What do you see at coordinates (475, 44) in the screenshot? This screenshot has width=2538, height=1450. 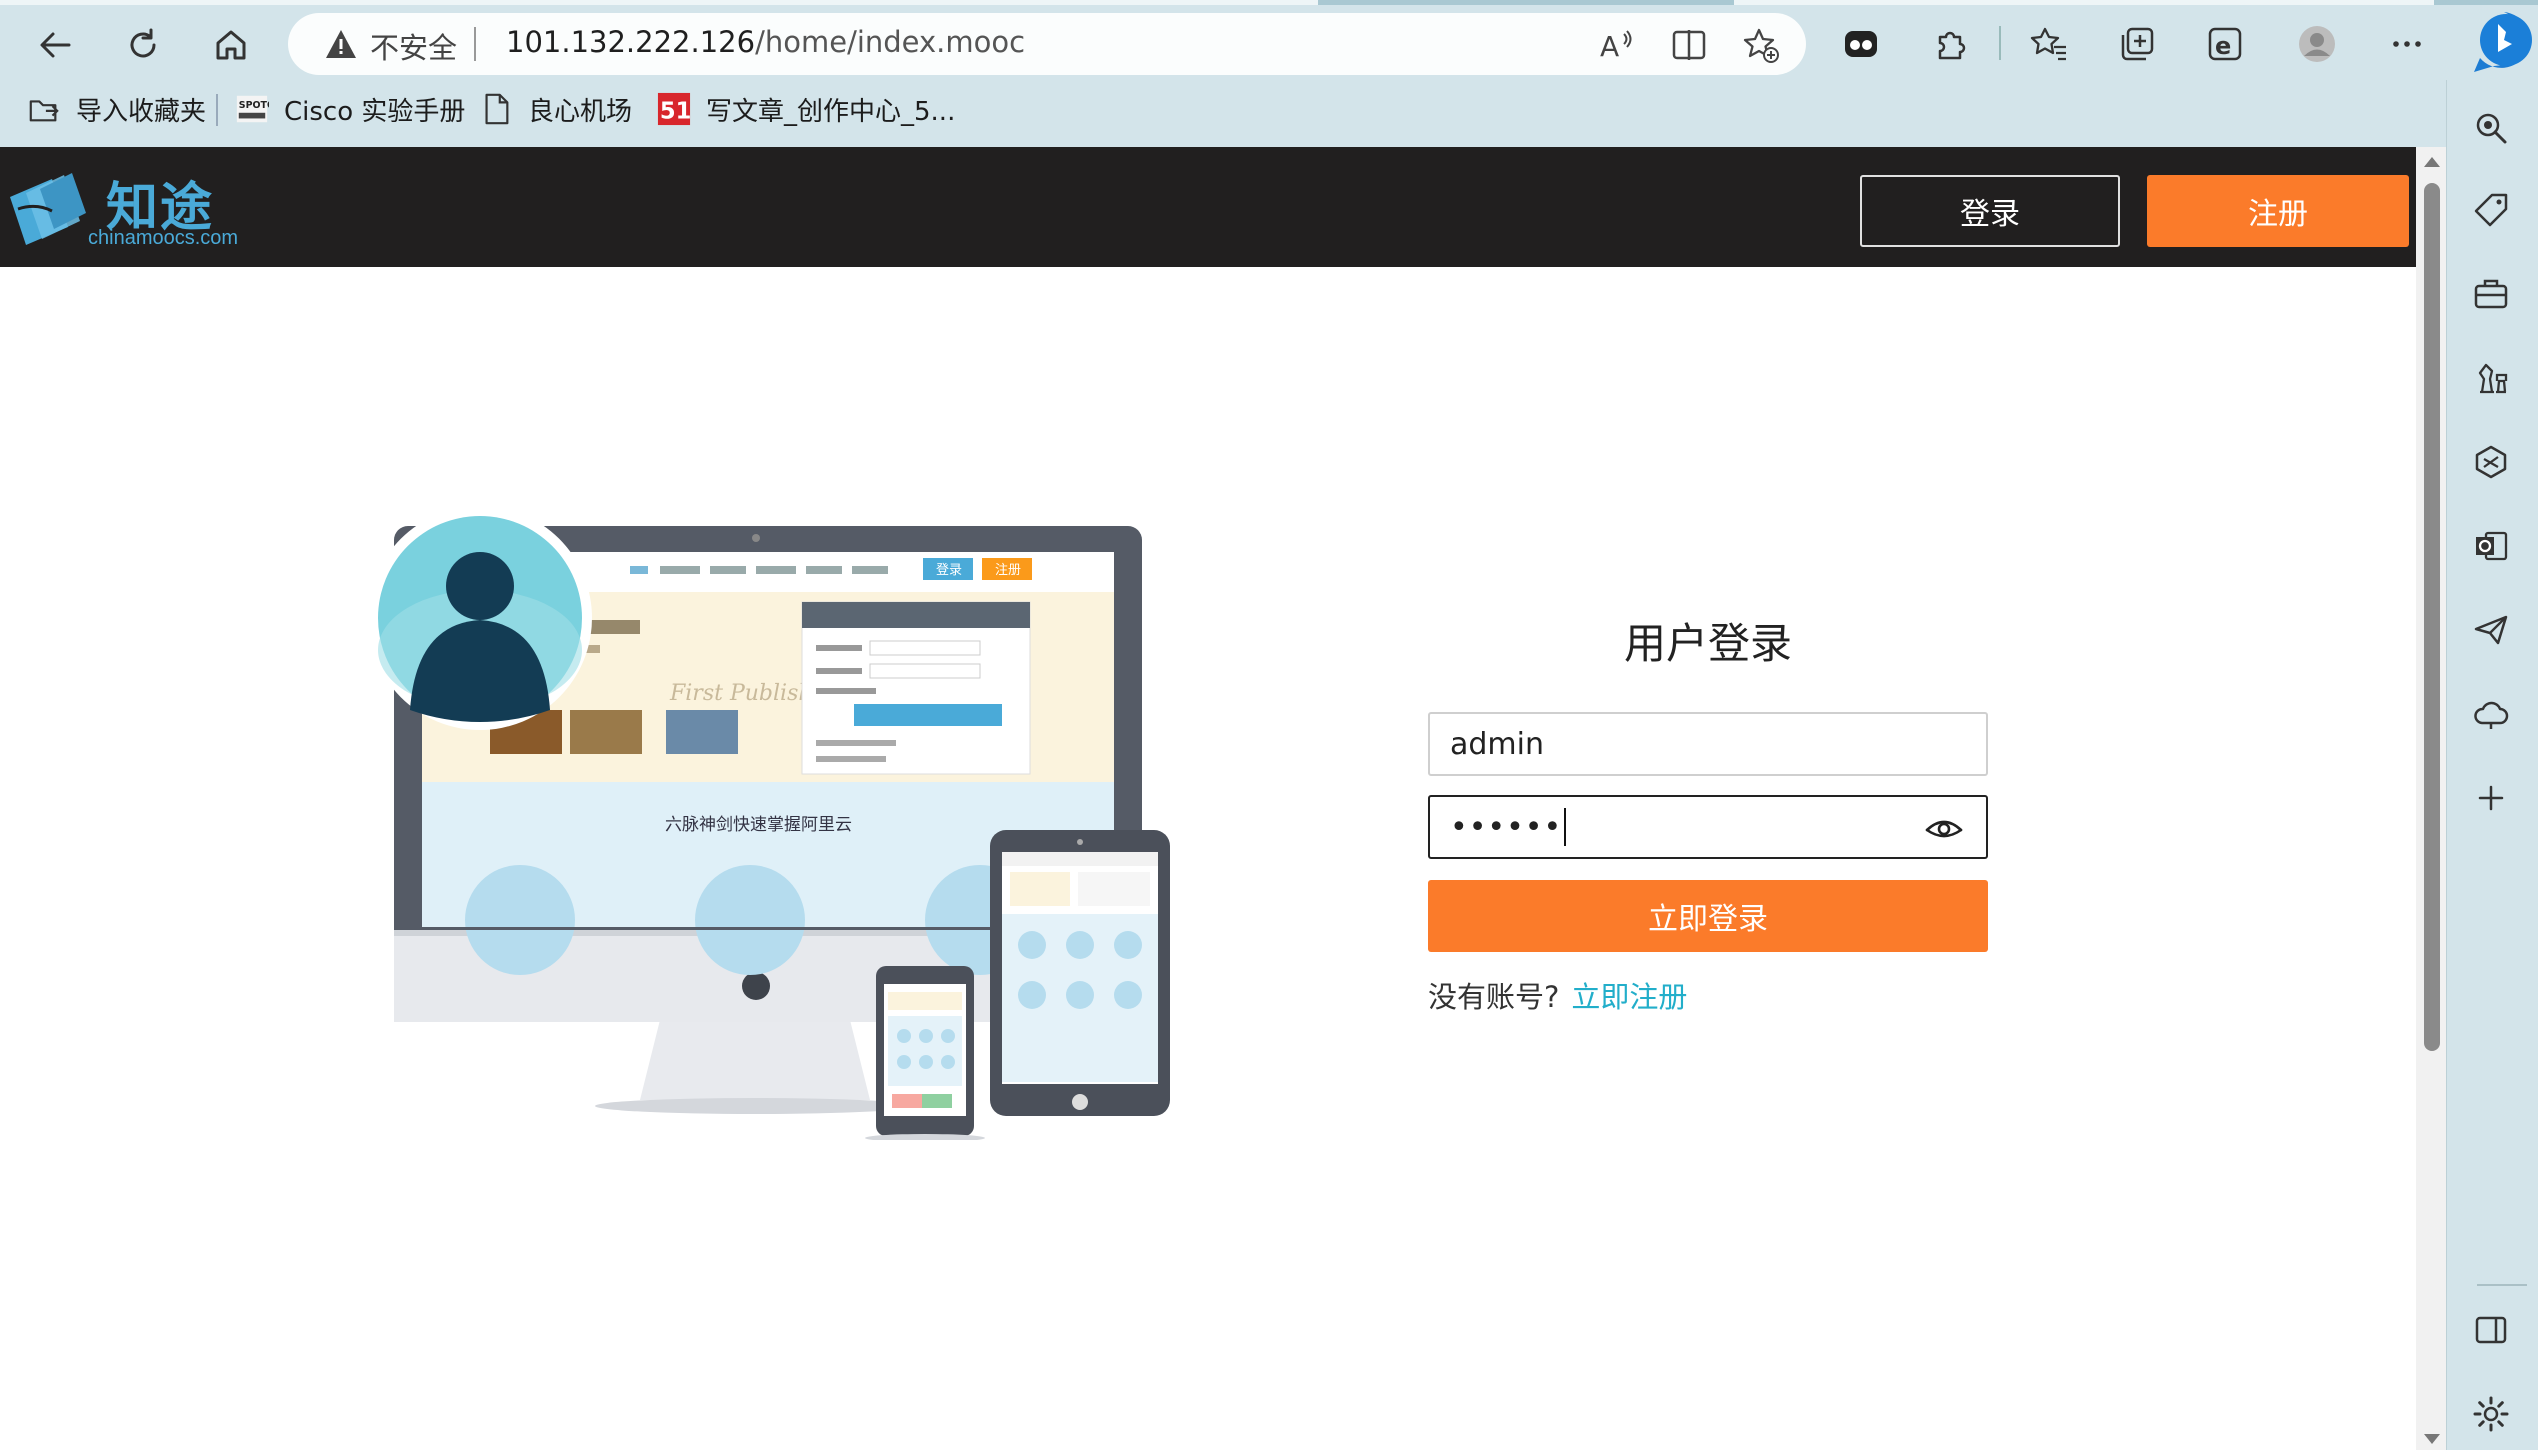 I see `address-separator` at bounding box center [475, 44].